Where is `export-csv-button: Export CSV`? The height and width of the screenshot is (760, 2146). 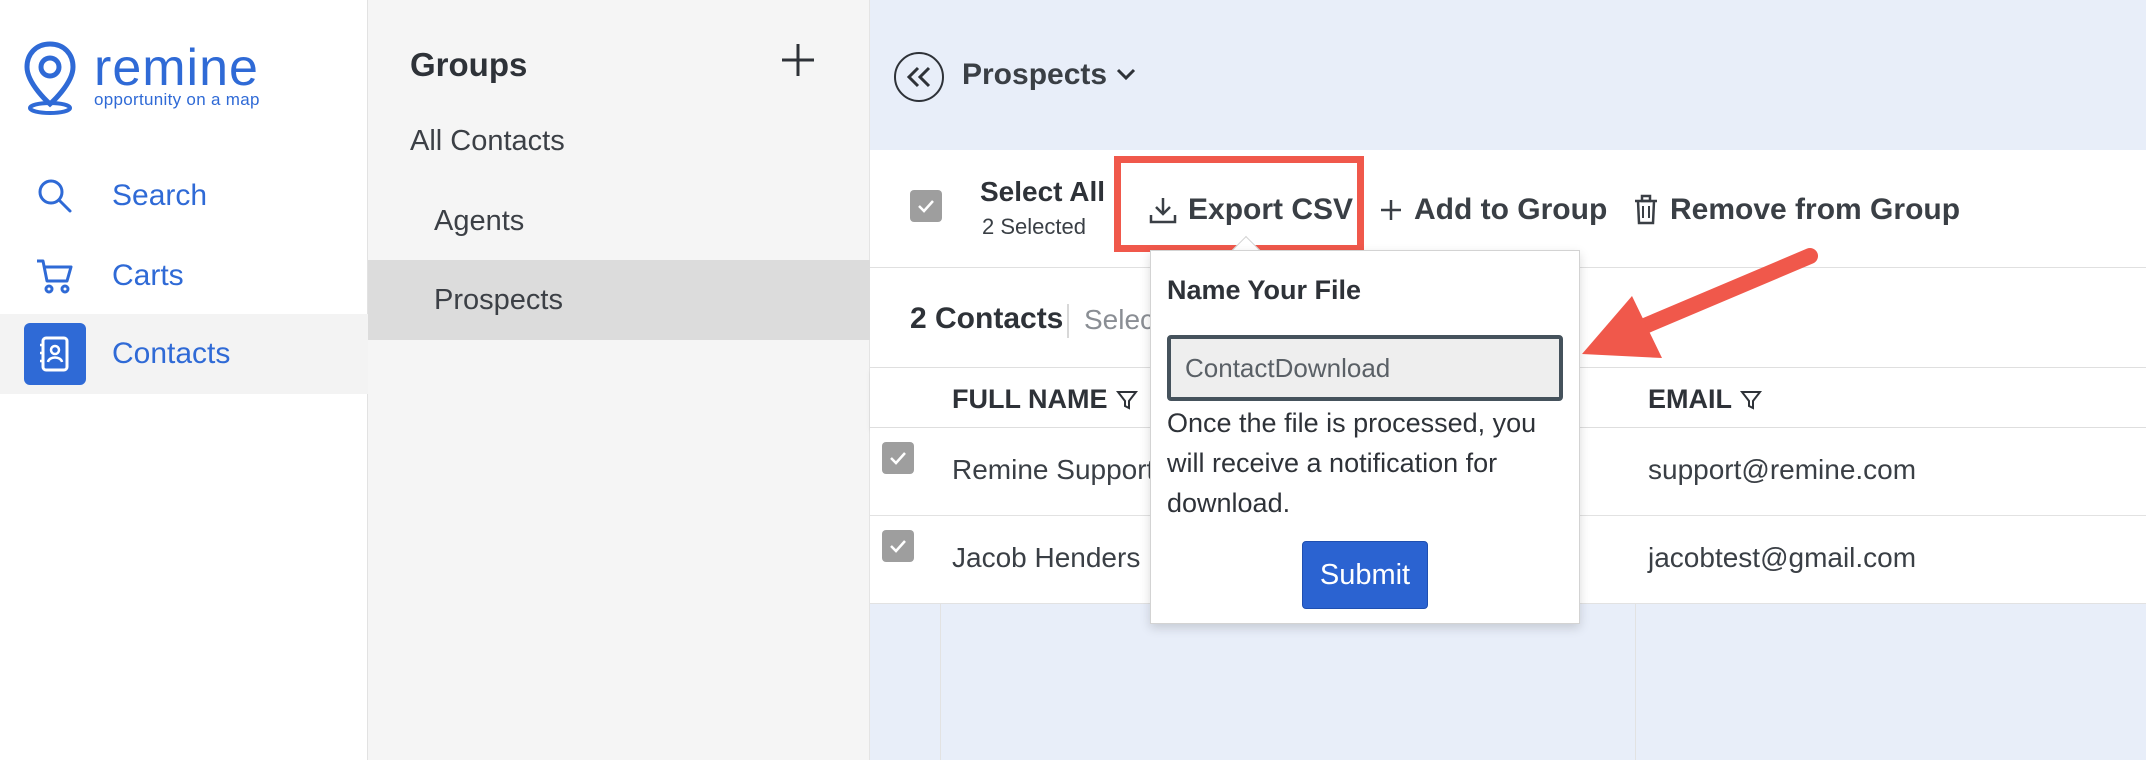
export-csv-button: Export CSV is located at coordinates (1250, 210).